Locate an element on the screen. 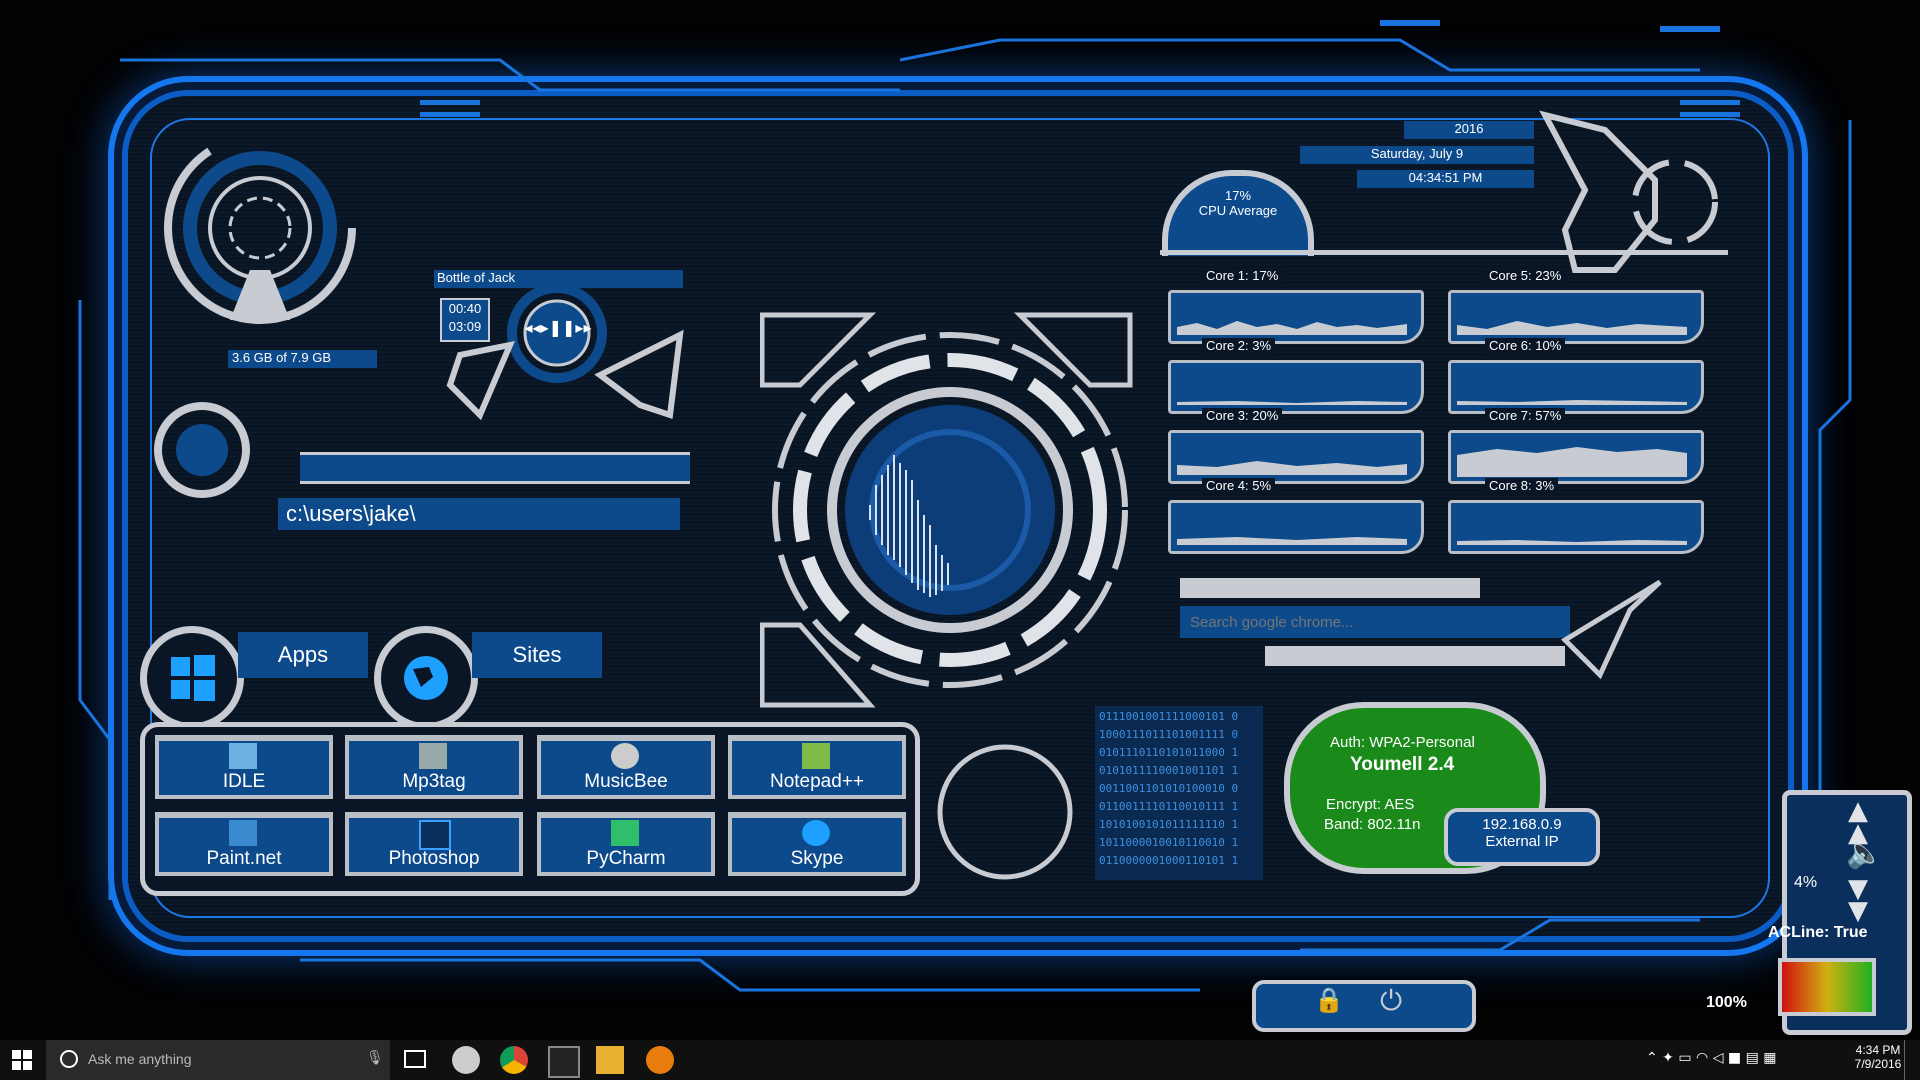 The image size is (1920, 1080). binary-line: 0101011110001001101 1 is located at coordinates (1169, 770).